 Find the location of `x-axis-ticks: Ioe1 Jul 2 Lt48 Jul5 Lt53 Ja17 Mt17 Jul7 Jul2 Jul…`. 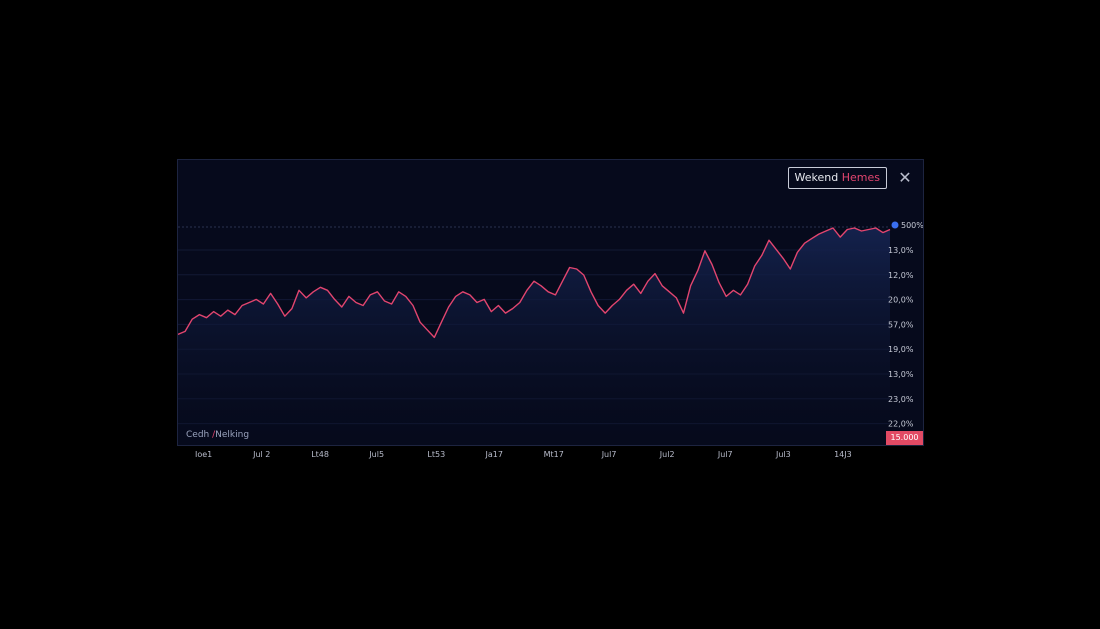

x-axis-ticks: Ioe1 Jul 2 Lt48 Jul5 Lt53 Ja17 Mt17 Jul7 Jul2 Jul… is located at coordinates (523, 454).